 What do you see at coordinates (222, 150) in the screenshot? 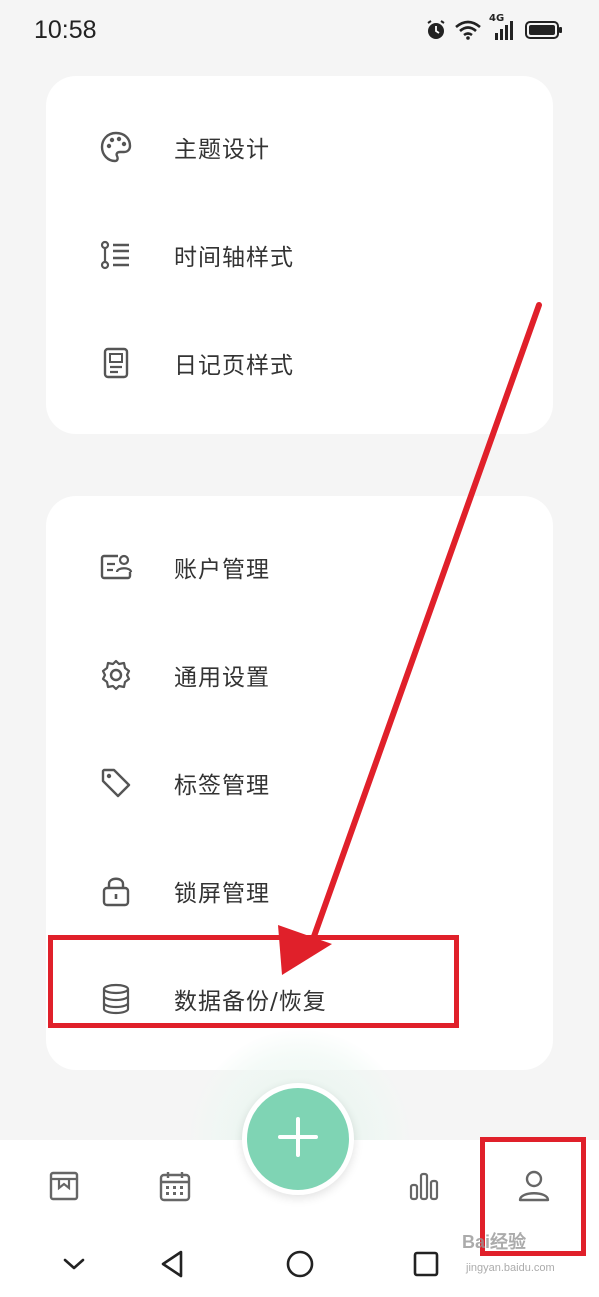
I see `menu-label-theme: 主题设计` at bounding box center [222, 150].